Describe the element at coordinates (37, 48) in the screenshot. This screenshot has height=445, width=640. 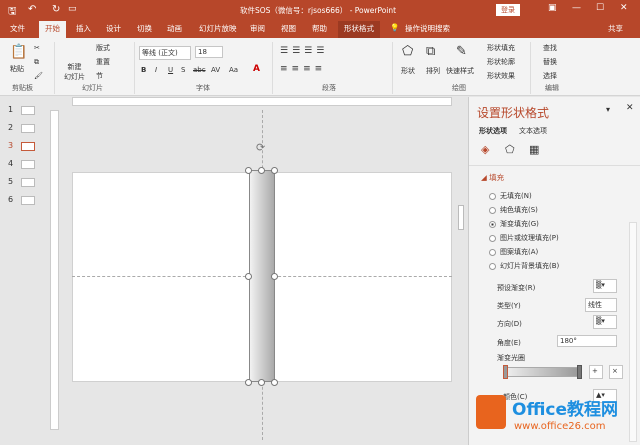
I see `cut-icon: ✂` at that location.